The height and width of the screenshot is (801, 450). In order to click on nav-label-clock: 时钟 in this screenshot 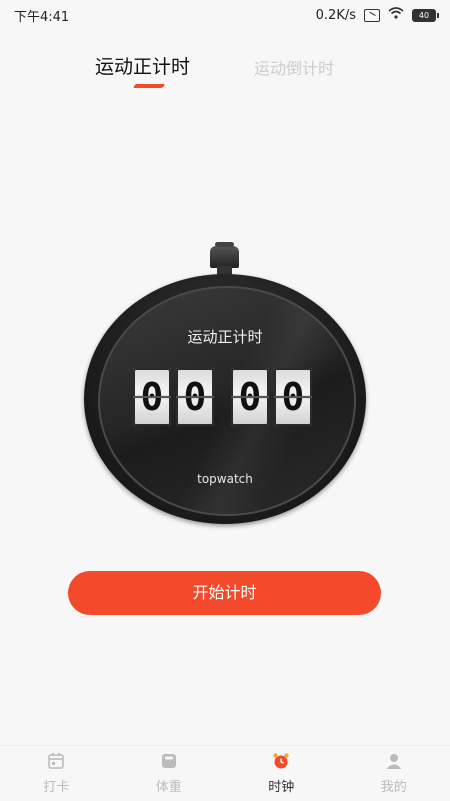, I will do `click(281, 785)`.